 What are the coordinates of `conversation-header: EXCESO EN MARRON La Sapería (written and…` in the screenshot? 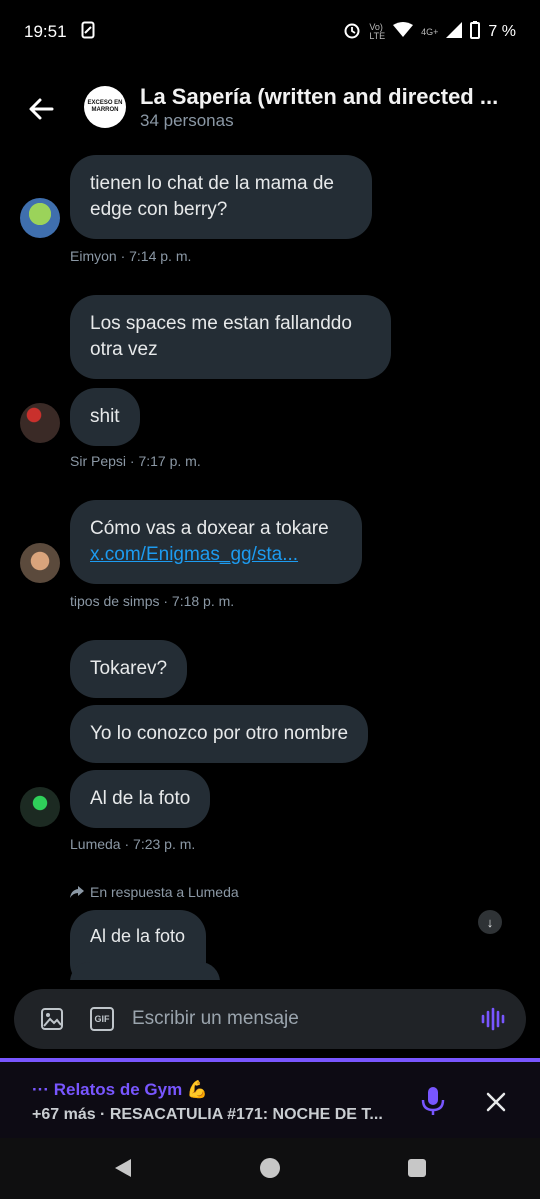 It's located at (270, 109).